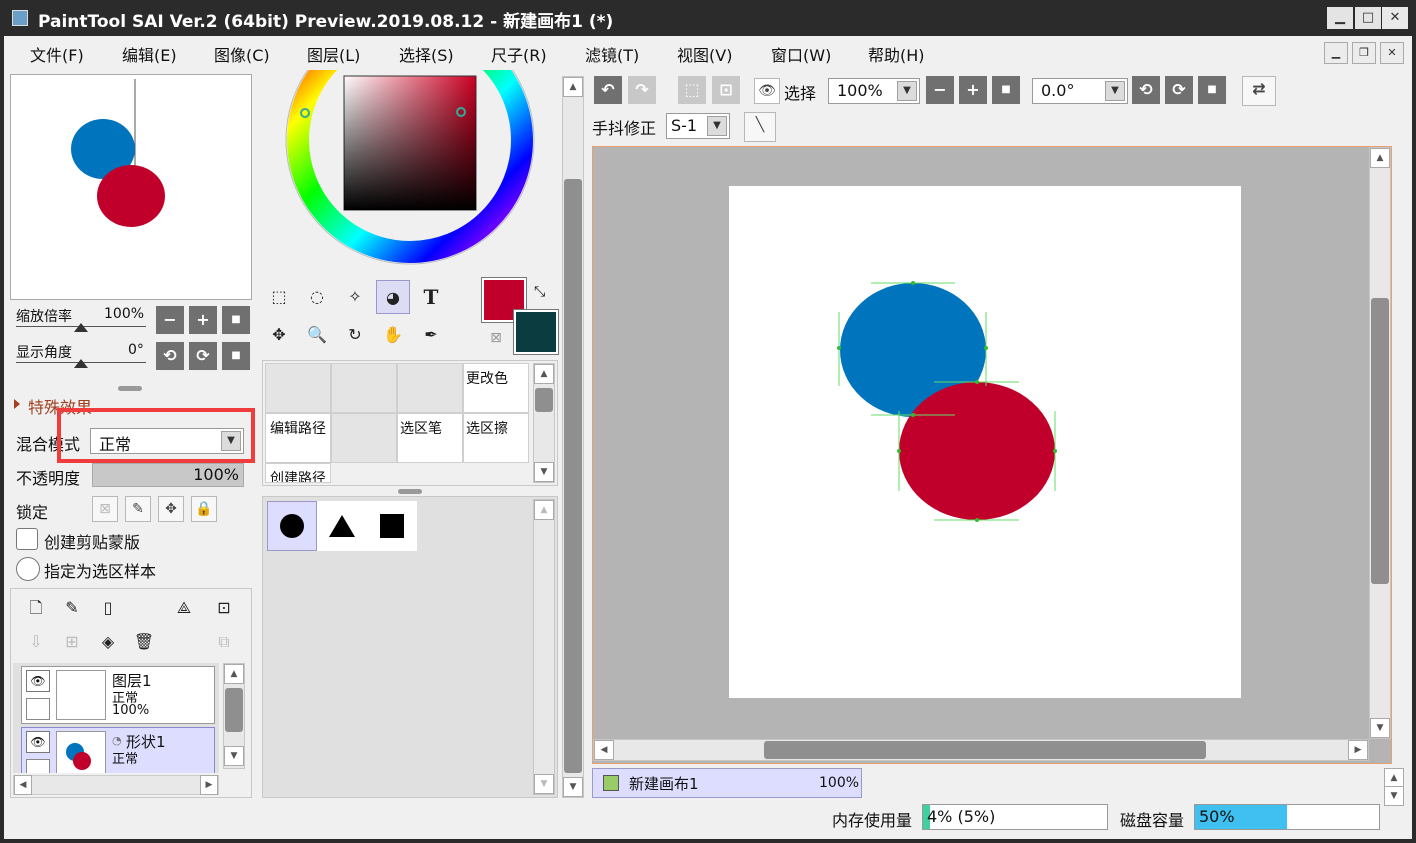 This screenshot has width=1416, height=843. What do you see at coordinates (203, 320) in the screenshot?
I see `zoom-in-button: +` at bounding box center [203, 320].